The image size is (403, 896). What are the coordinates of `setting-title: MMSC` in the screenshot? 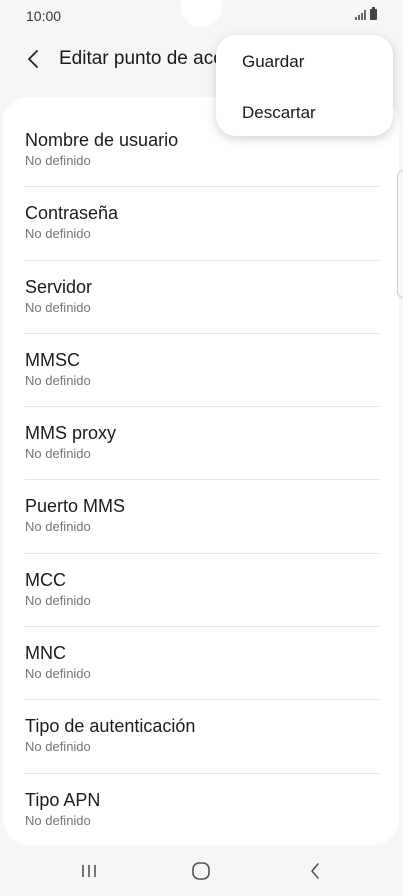 It's located at (52, 359).